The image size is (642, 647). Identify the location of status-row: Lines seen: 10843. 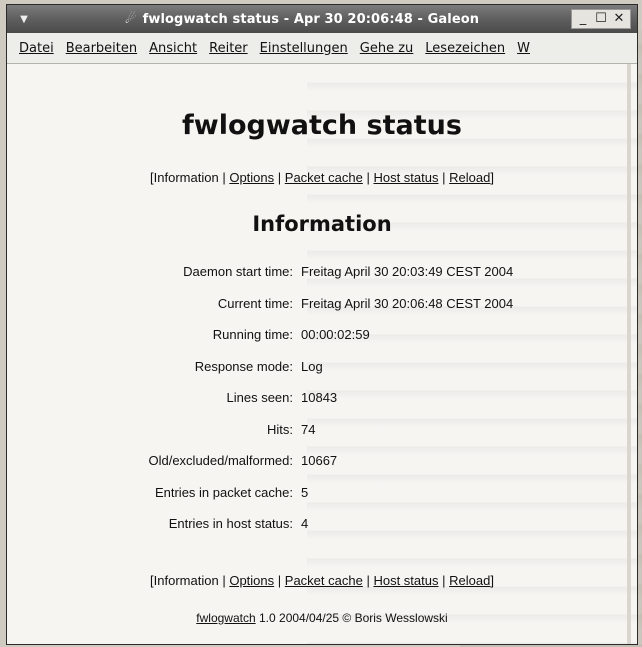
(322, 406).